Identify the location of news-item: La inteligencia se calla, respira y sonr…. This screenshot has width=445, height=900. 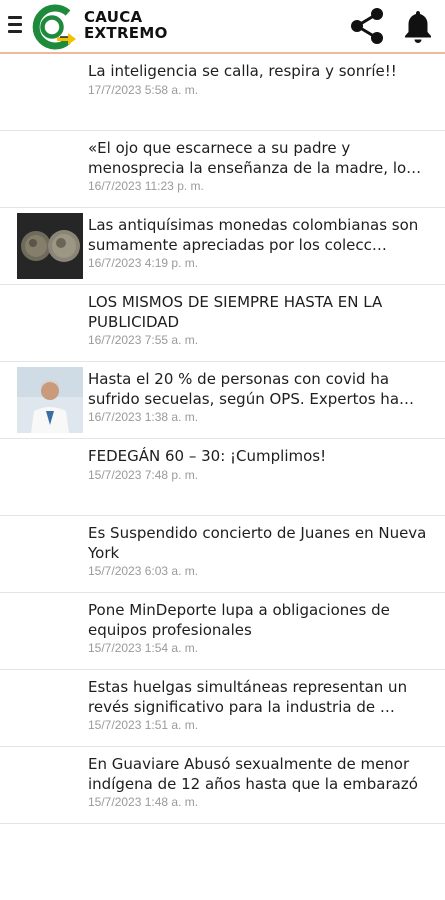
(222, 92).